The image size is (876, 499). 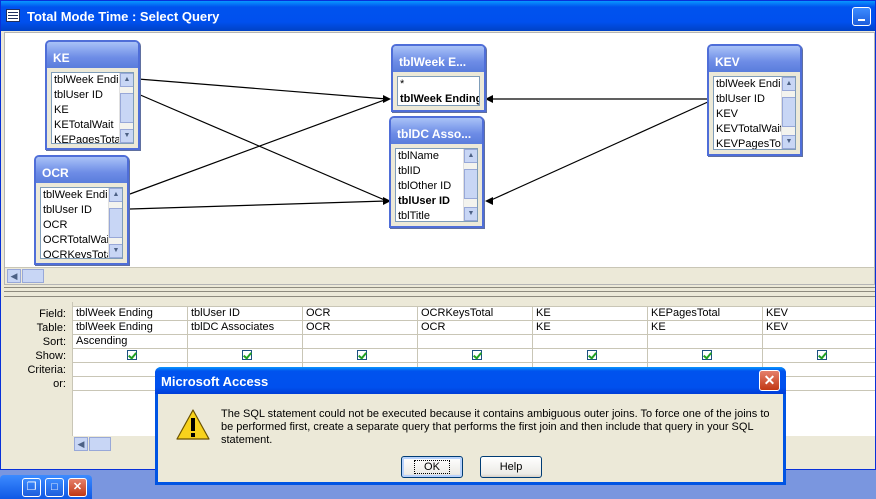 I want to click on minimize-button, so click(x=861, y=16).